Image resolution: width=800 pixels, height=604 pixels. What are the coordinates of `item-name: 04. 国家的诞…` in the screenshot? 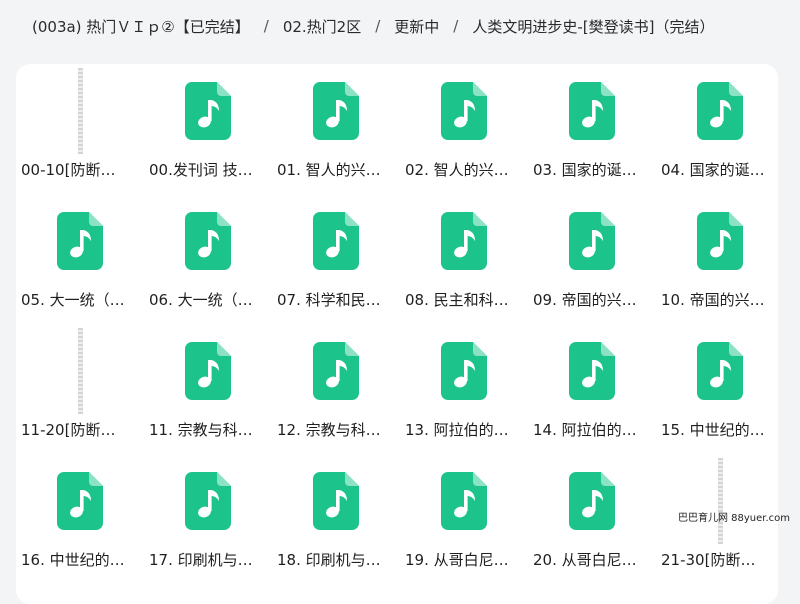 It's located at (713, 170).